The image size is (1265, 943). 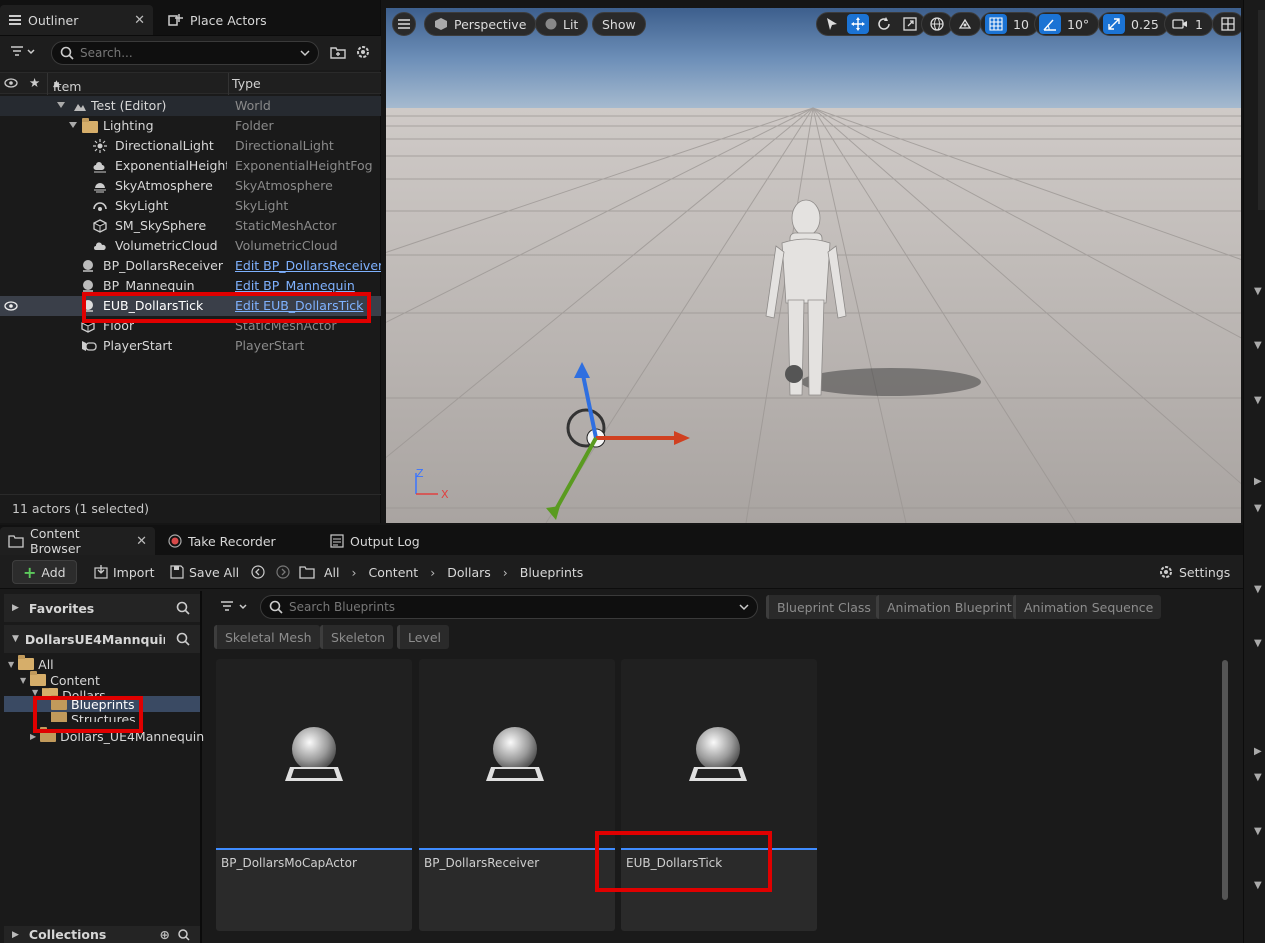 What do you see at coordinates (822, 607) in the screenshot?
I see `filter-chip: Blueprint Class` at bounding box center [822, 607].